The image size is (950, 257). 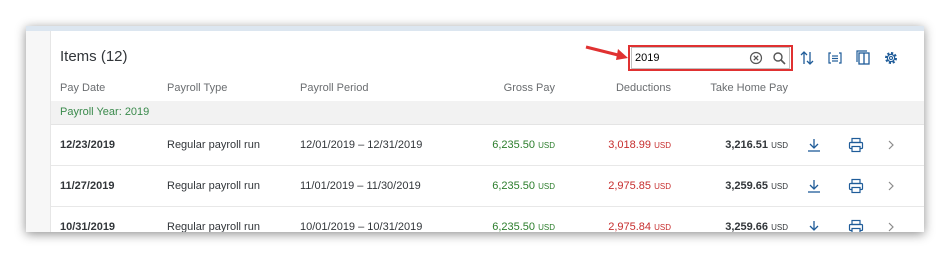 I want to click on payroll-period: 10/01/2019 – 10/31/2019, so click(x=361, y=226).